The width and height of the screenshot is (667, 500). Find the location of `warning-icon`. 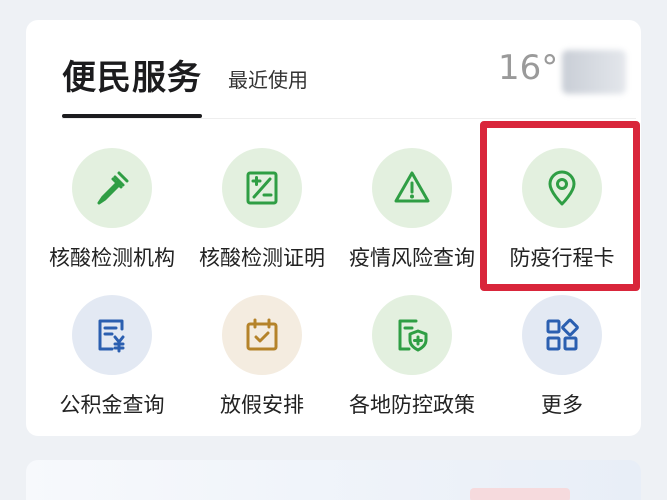

warning-icon is located at coordinates (412, 187).